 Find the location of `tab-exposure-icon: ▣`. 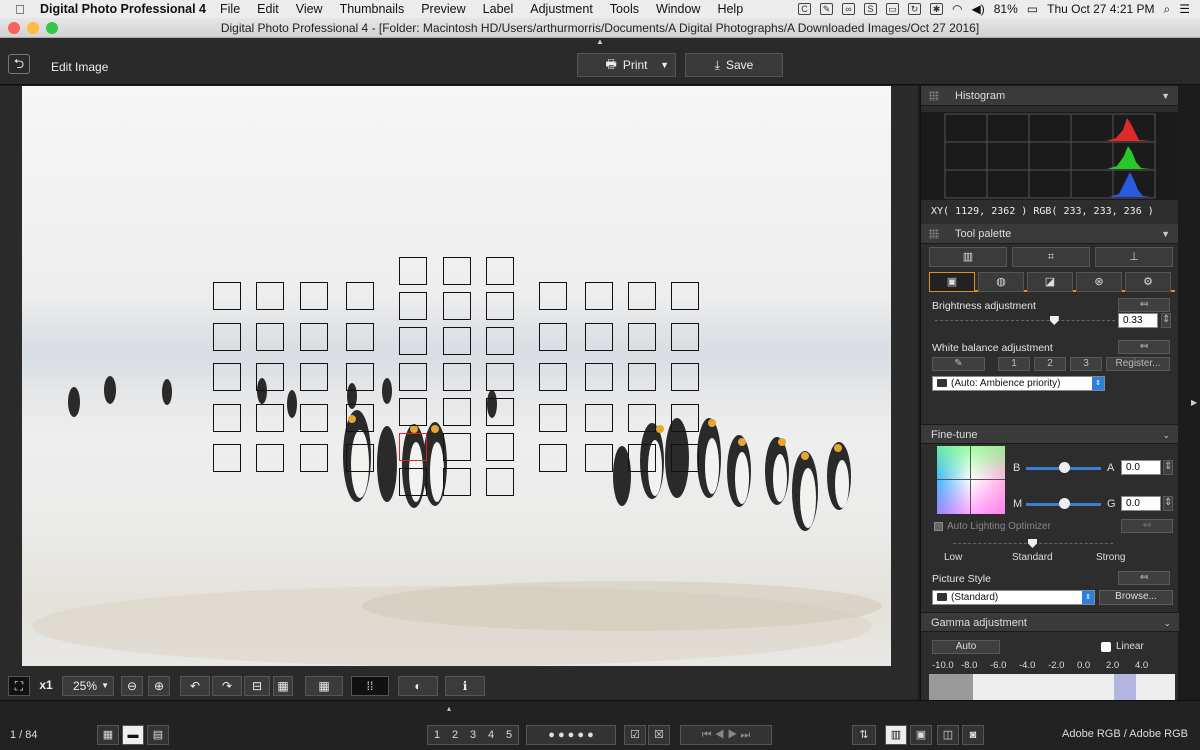

tab-exposure-icon: ▣ is located at coordinates (952, 282).